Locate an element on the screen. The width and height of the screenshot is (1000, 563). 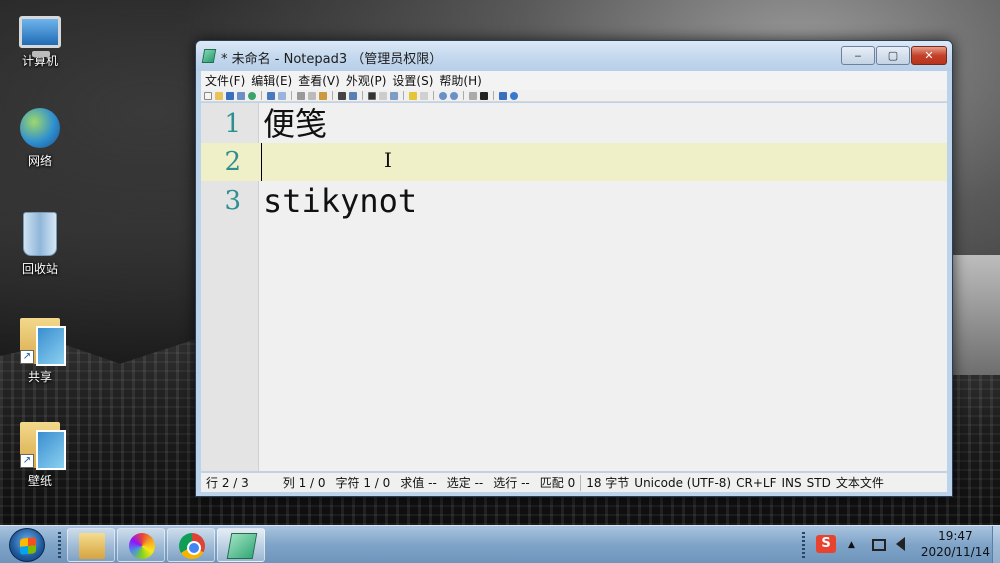
status-column: 列 1 / 0 is located at coordinates (304, 482).